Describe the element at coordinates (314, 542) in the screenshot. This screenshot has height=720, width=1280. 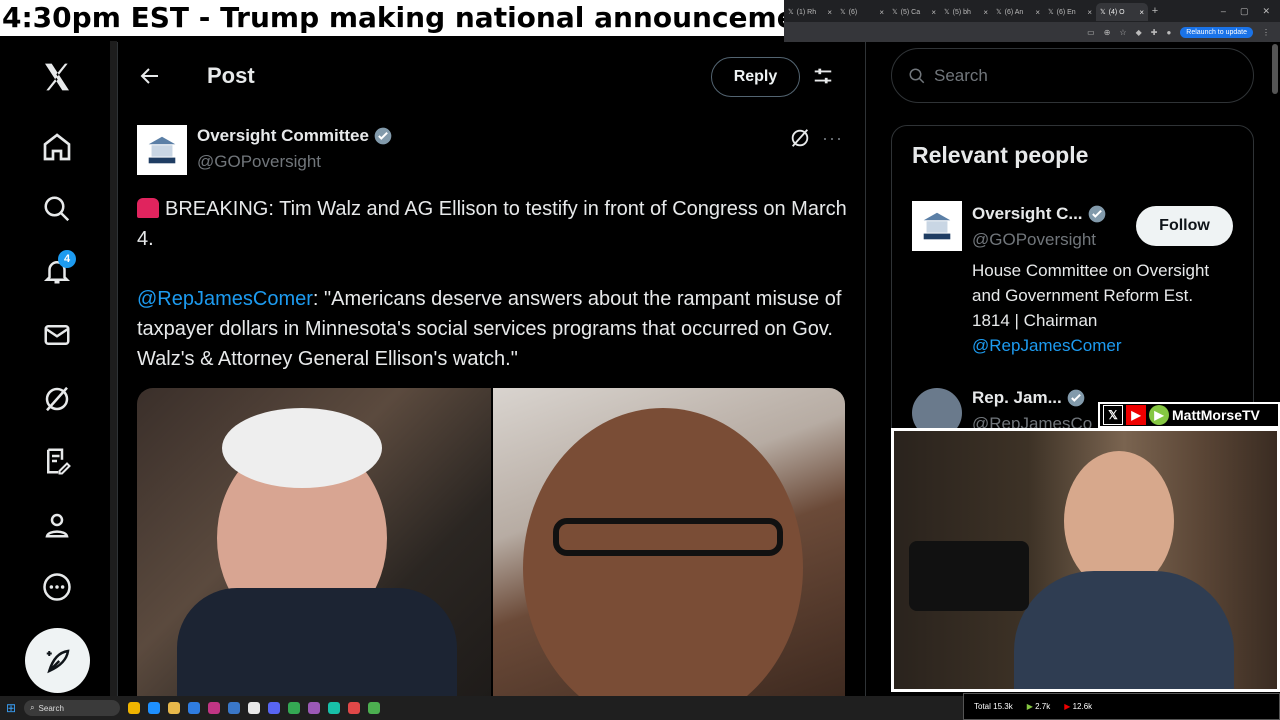
I see `post-image-left` at that location.